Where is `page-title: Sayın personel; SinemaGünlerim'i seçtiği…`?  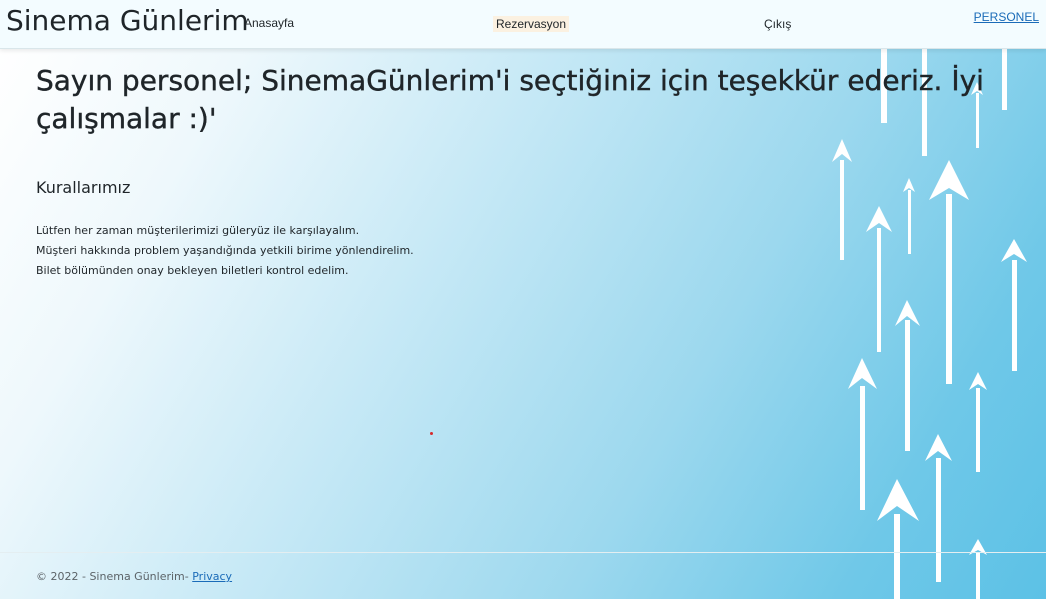
page-title: Sayın personel; SinemaGünlerim'i seçtiği… is located at coordinates (510, 99).